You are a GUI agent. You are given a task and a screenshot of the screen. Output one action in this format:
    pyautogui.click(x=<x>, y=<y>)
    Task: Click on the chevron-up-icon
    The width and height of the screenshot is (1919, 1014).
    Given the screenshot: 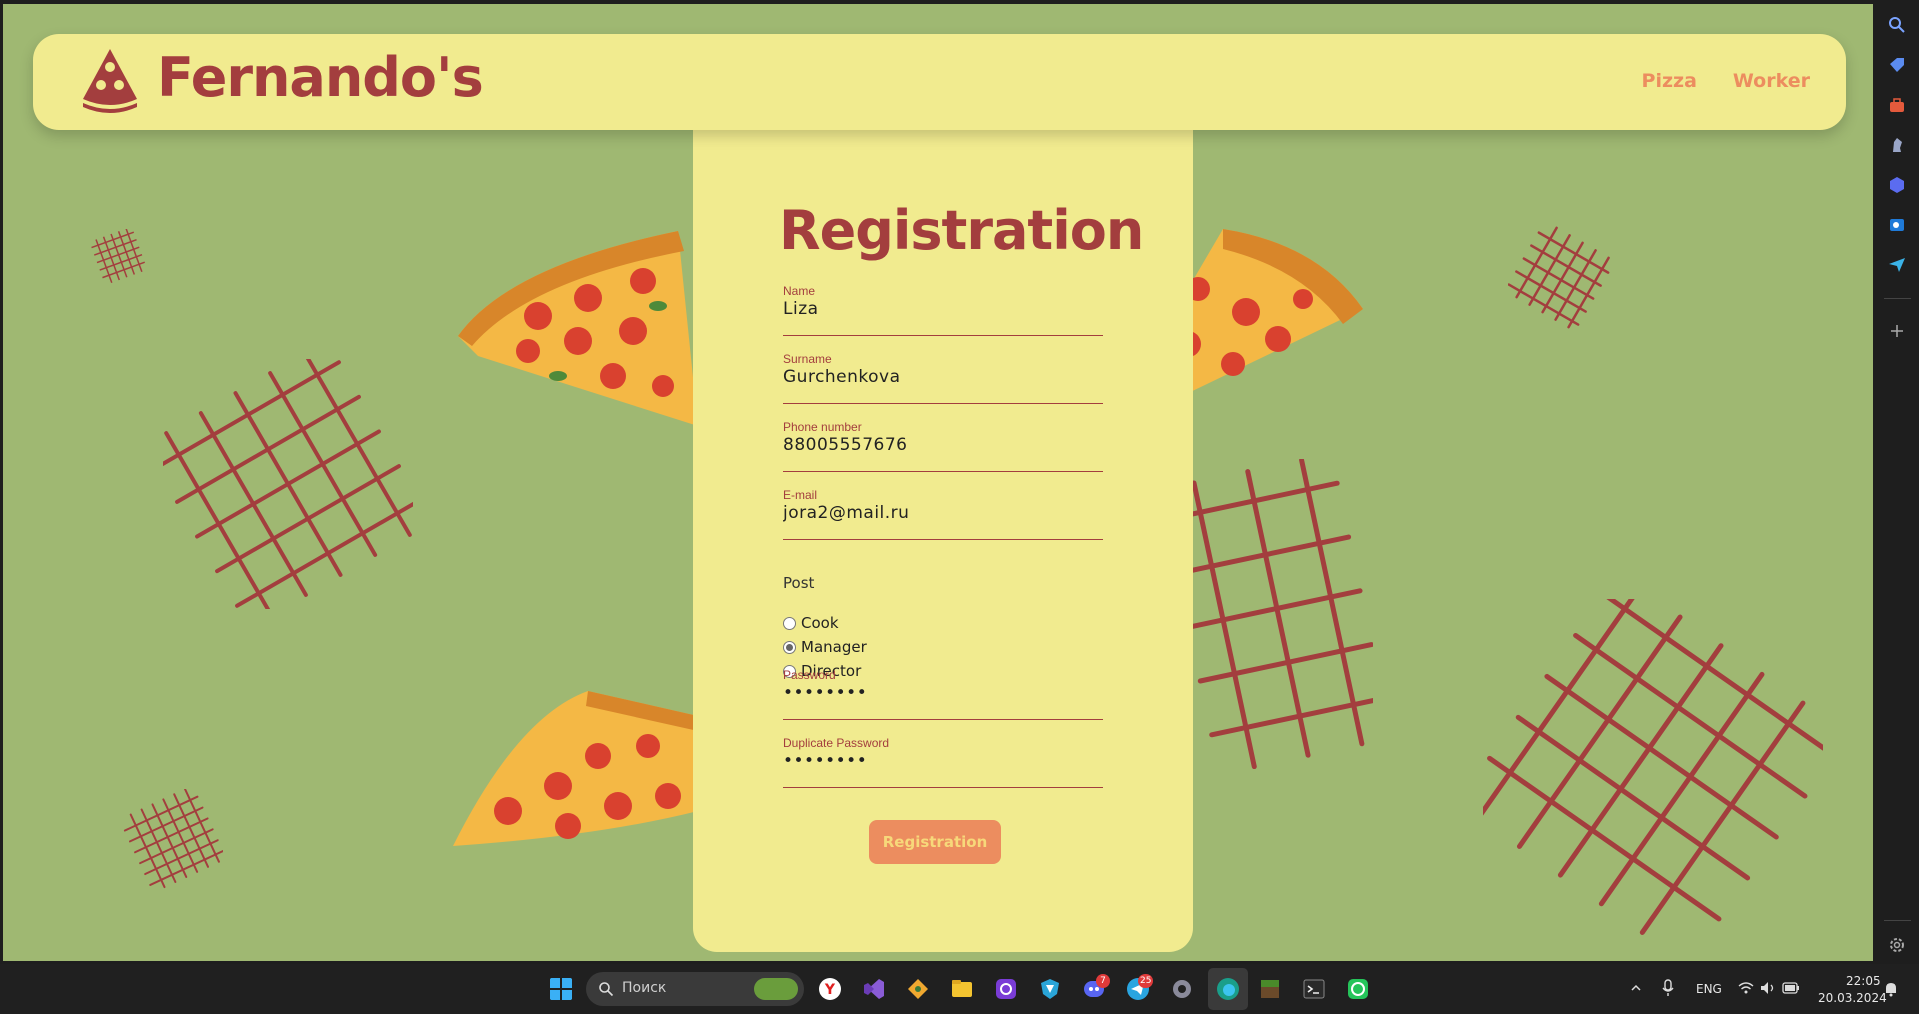 What is the action you would take?
    pyautogui.click(x=1636, y=988)
    